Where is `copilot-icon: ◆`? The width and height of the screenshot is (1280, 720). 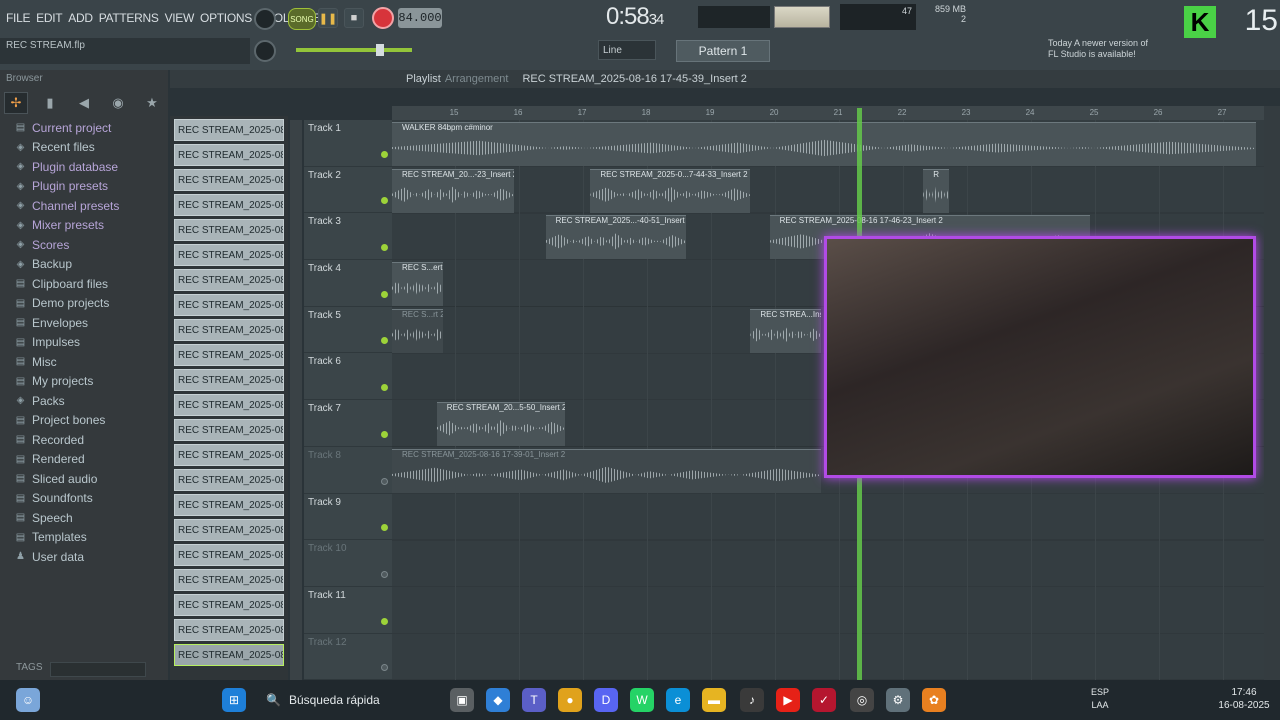 copilot-icon: ◆ is located at coordinates (498, 700).